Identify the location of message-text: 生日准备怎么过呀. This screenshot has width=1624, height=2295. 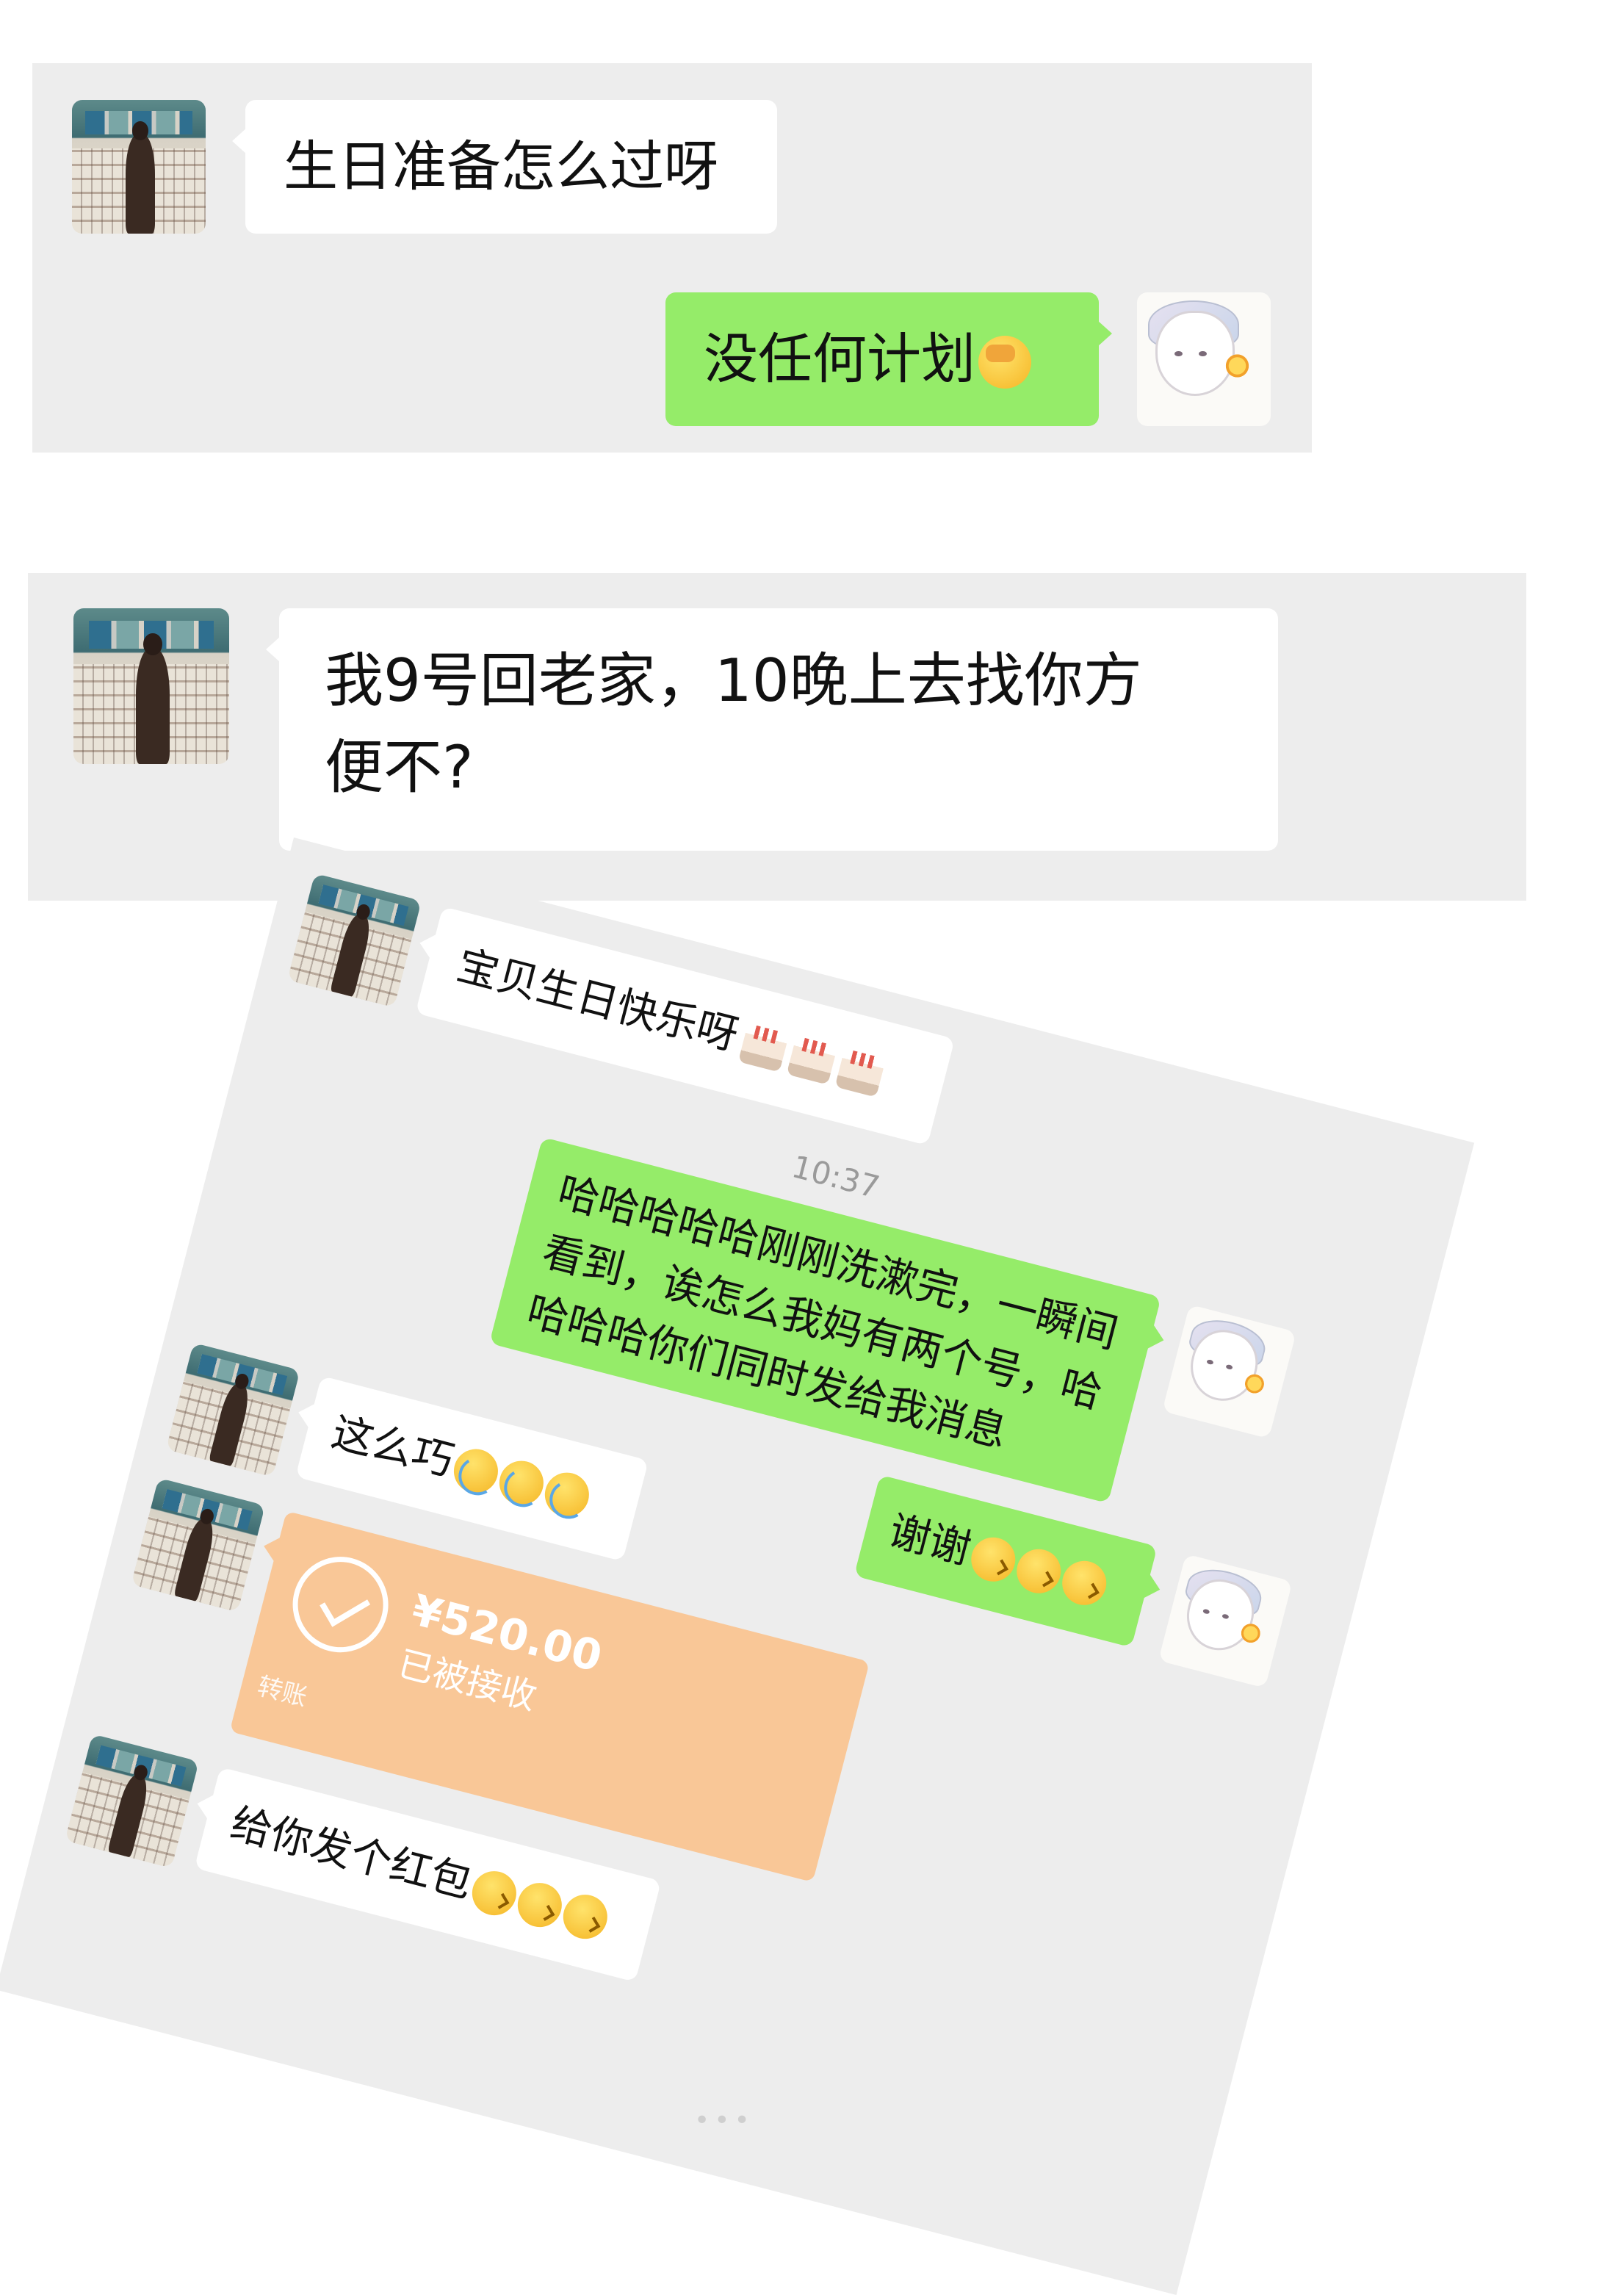
(501, 166).